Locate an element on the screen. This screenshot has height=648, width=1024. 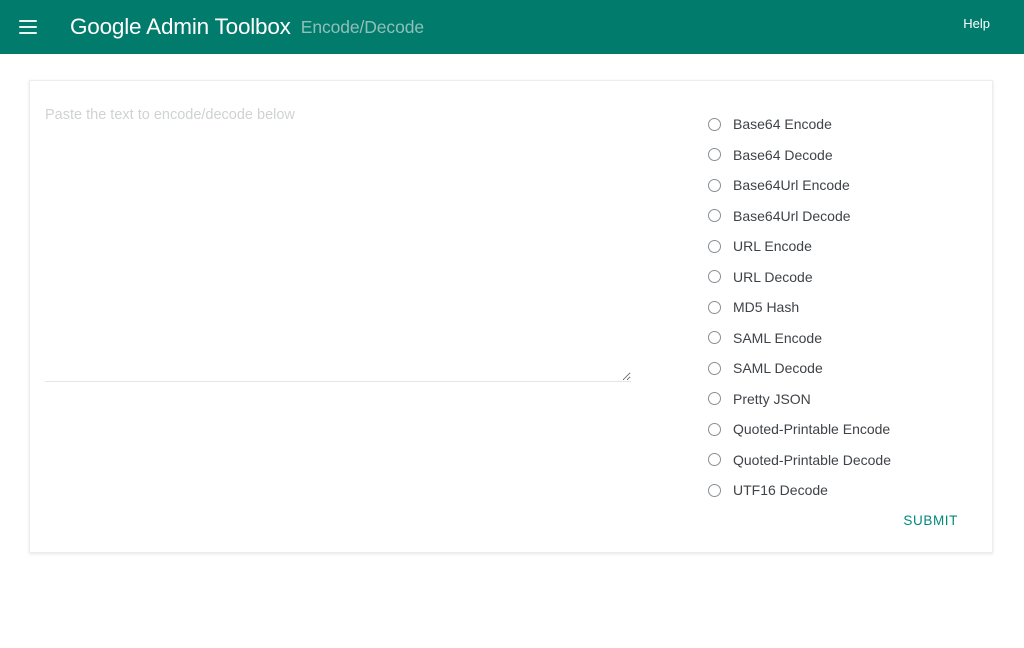
mode-option-quoted-printable-encode: Quoted-Printable Encode is located at coordinates (843, 429).